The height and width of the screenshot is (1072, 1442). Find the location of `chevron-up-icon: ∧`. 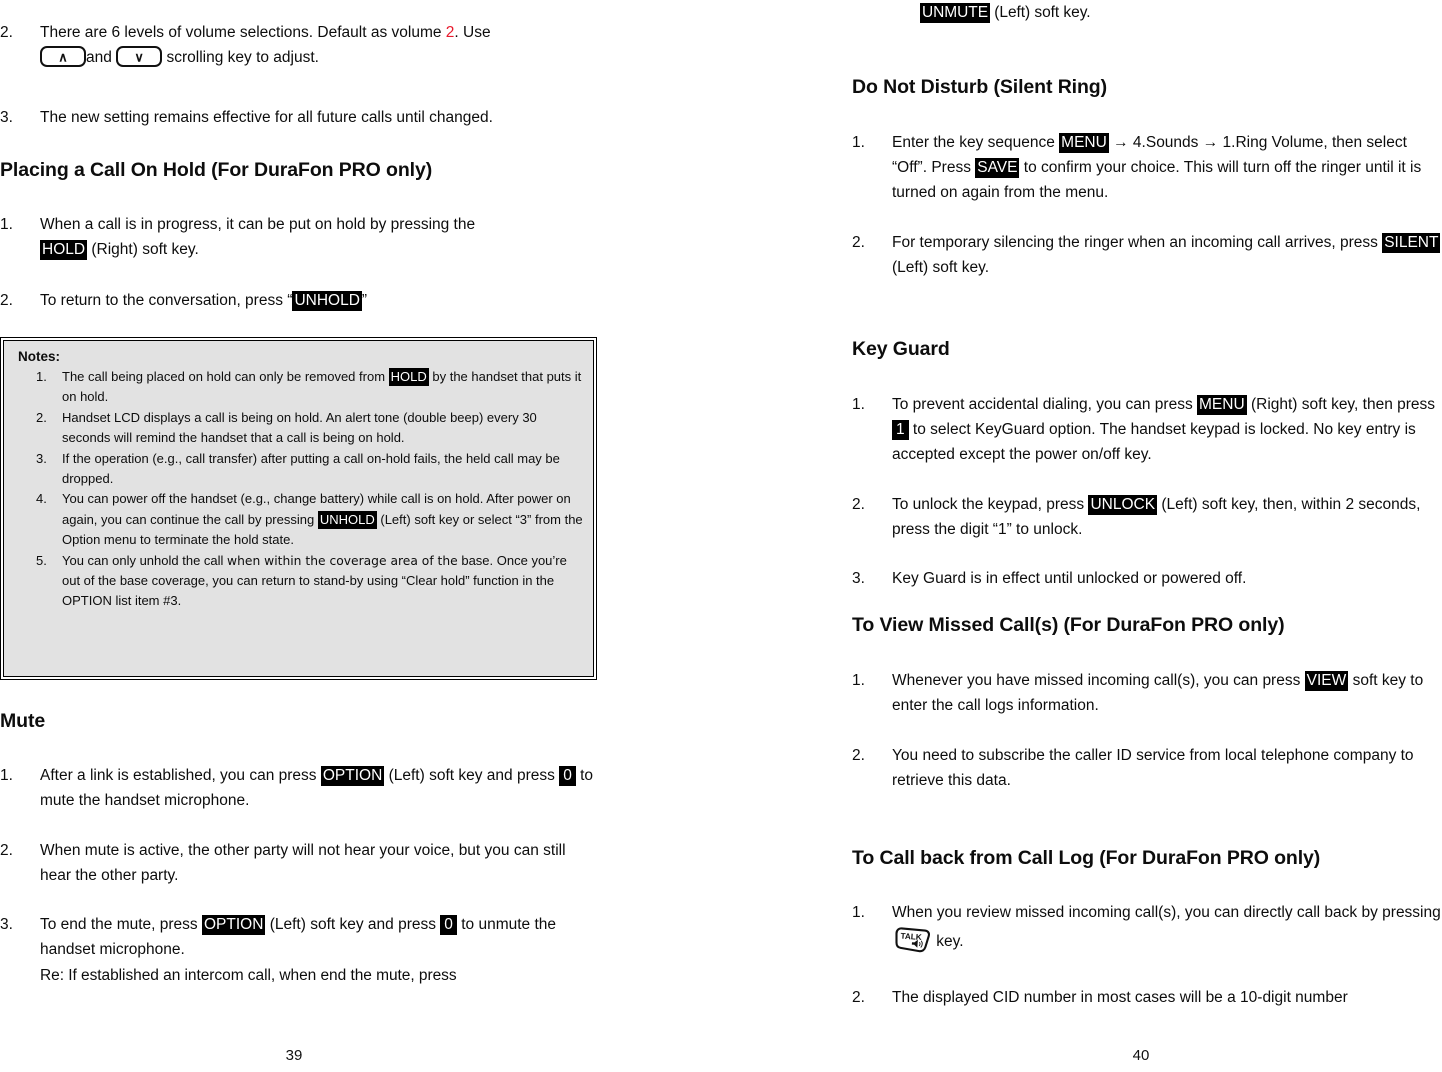

chevron-up-icon: ∧ is located at coordinates (63, 56).